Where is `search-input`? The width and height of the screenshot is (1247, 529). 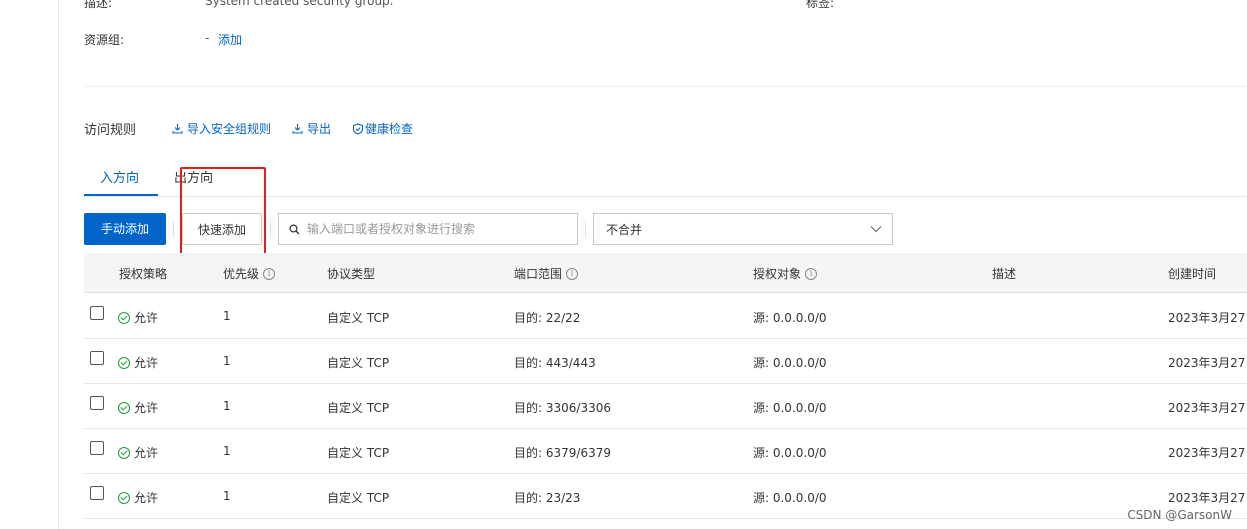
search-input is located at coordinates (437, 229).